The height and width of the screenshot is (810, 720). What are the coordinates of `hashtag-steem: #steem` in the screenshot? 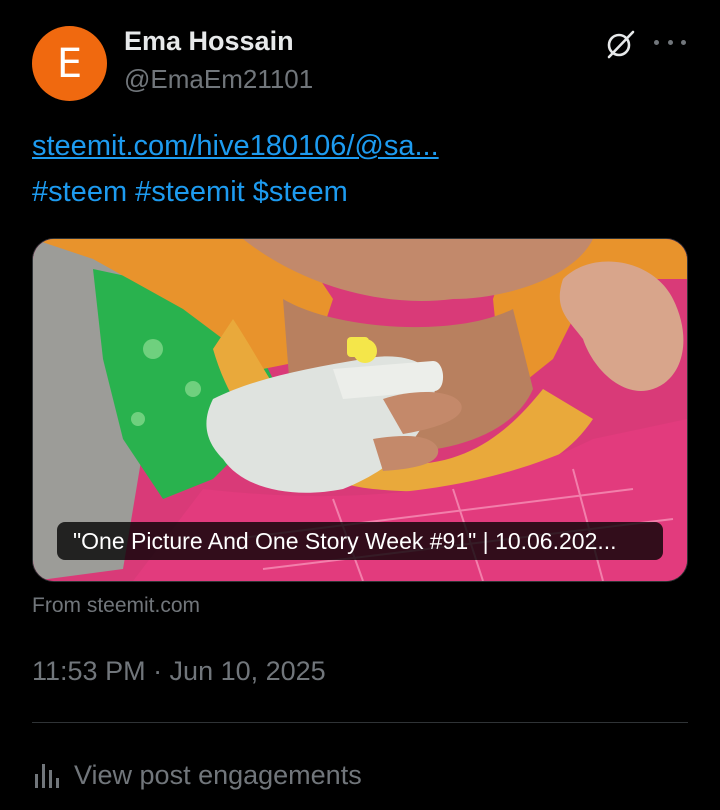 It's located at (79, 192).